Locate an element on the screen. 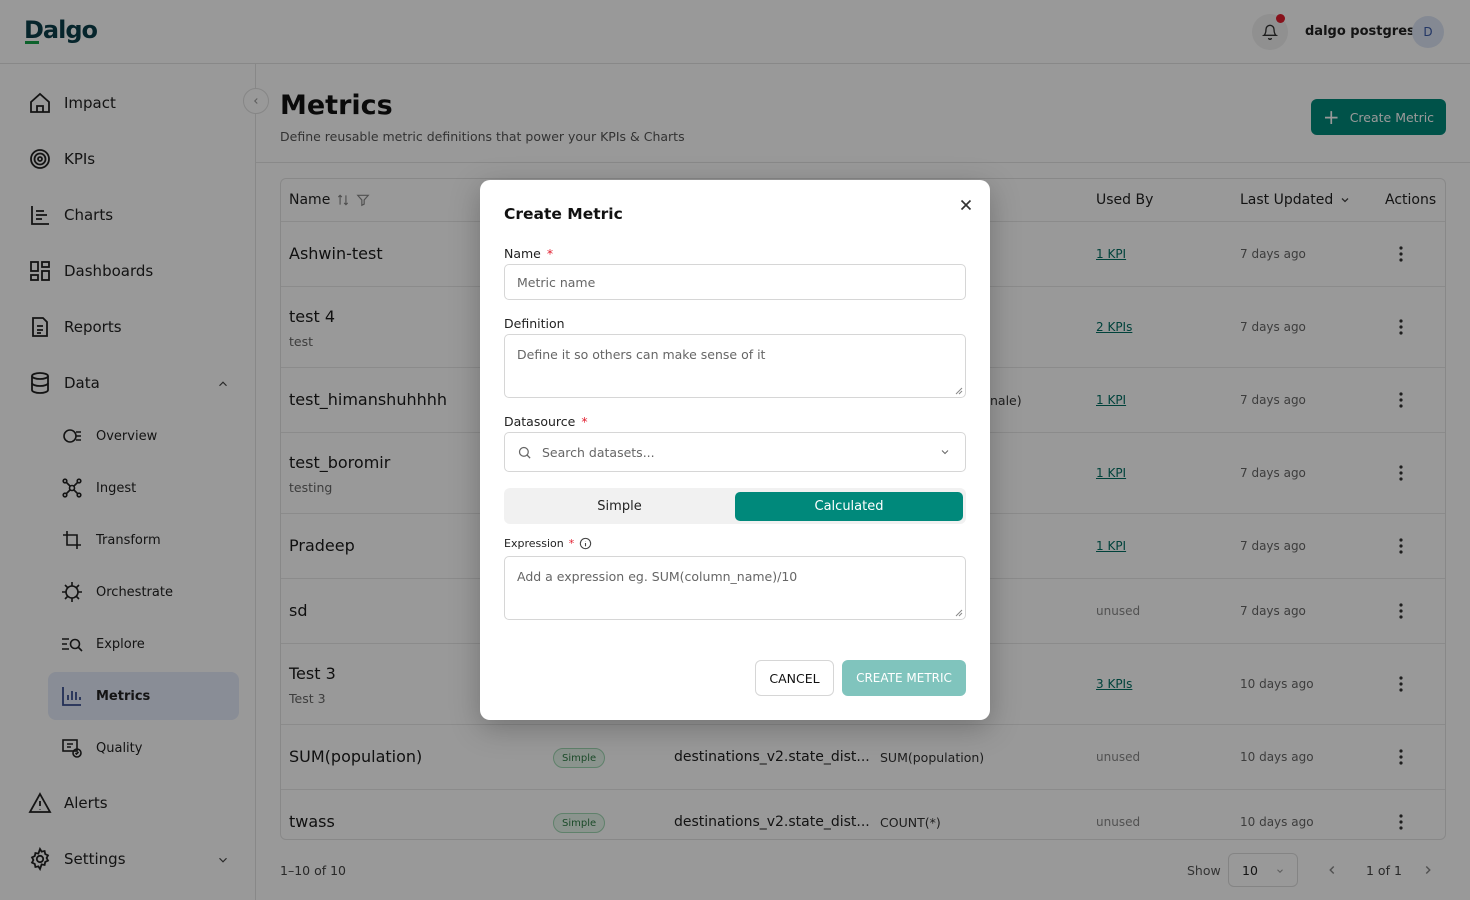 The image size is (1470, 900). placeholder: Define it so others can make sense of it is located at coordinates (641, 354).